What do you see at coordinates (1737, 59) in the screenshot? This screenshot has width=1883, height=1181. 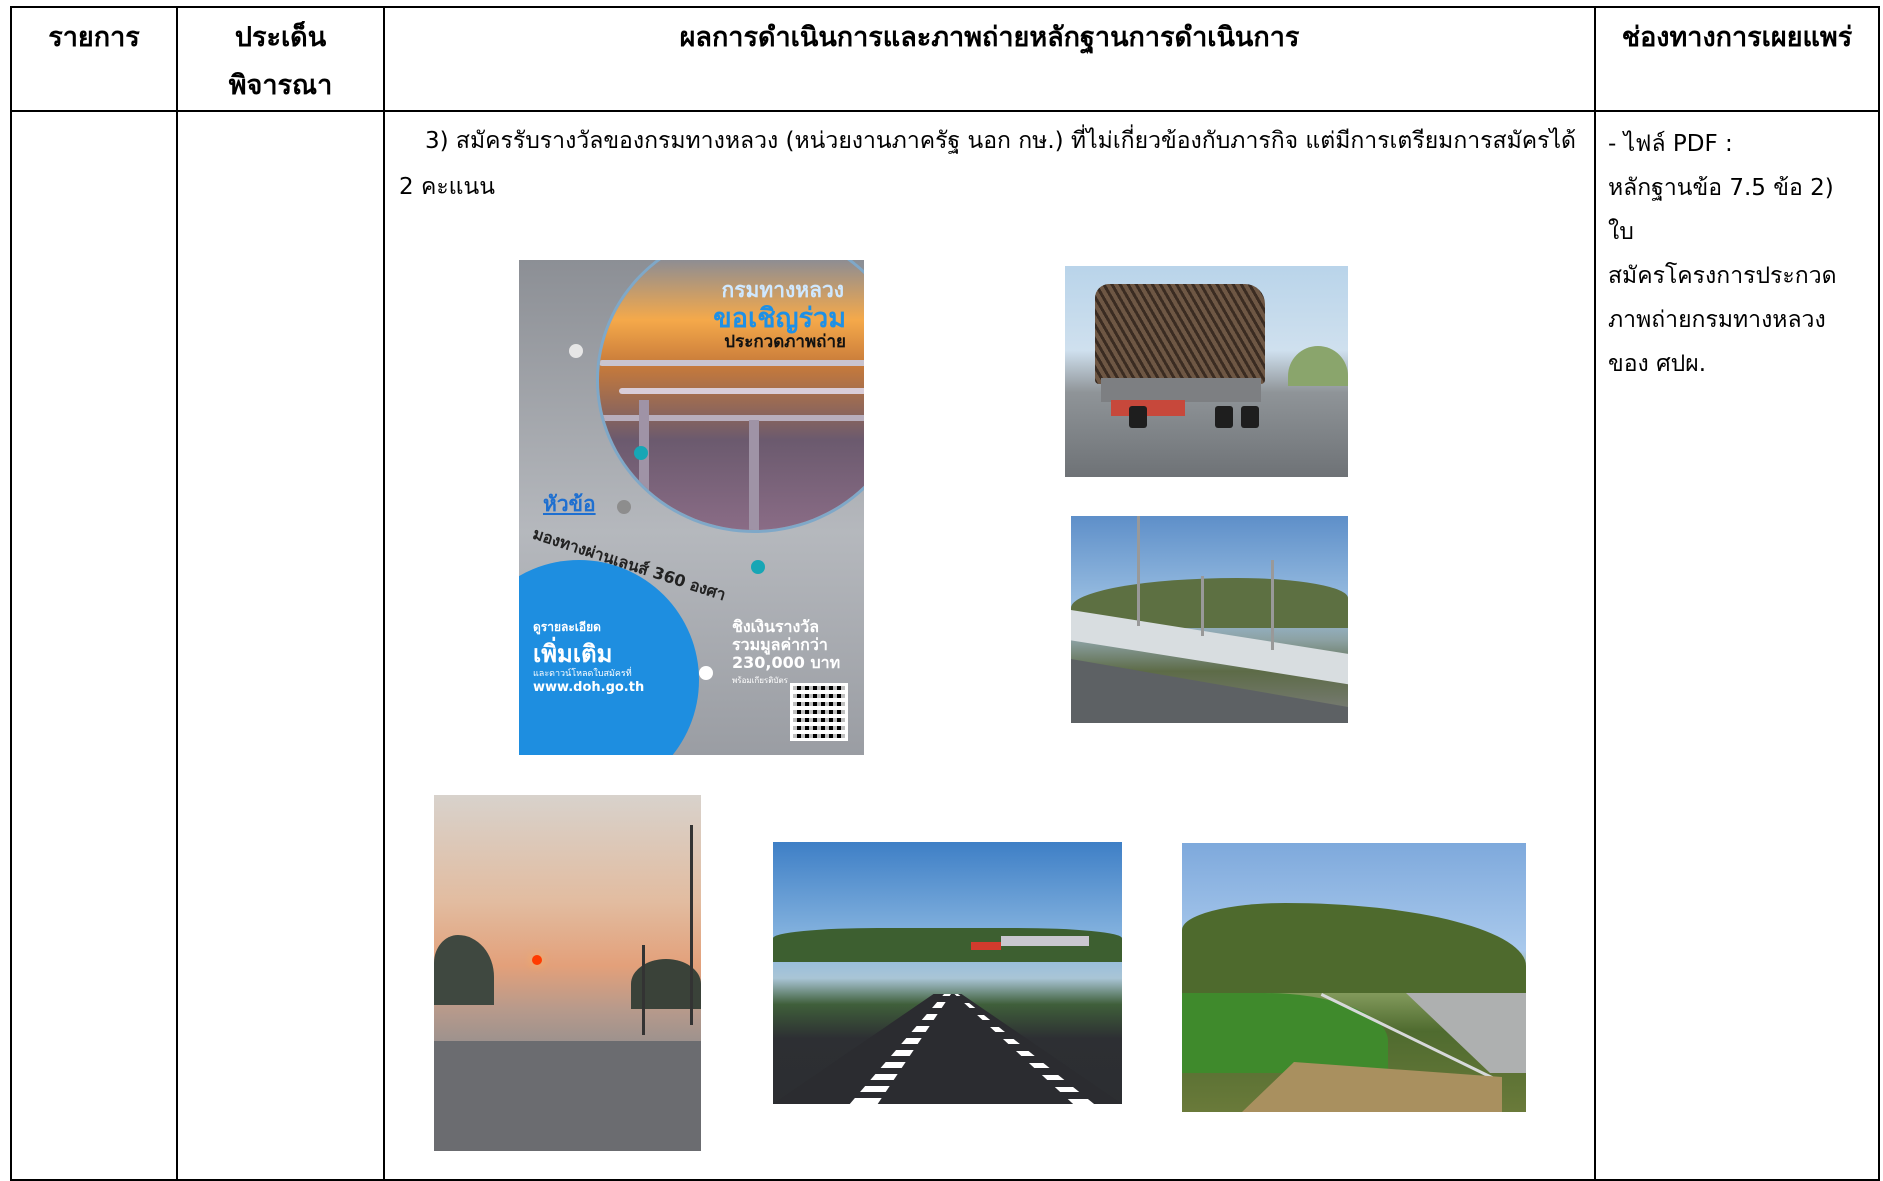 I see `header-channel: ช่องทางการเผยแพร่` at bounding box center [1737, 59].